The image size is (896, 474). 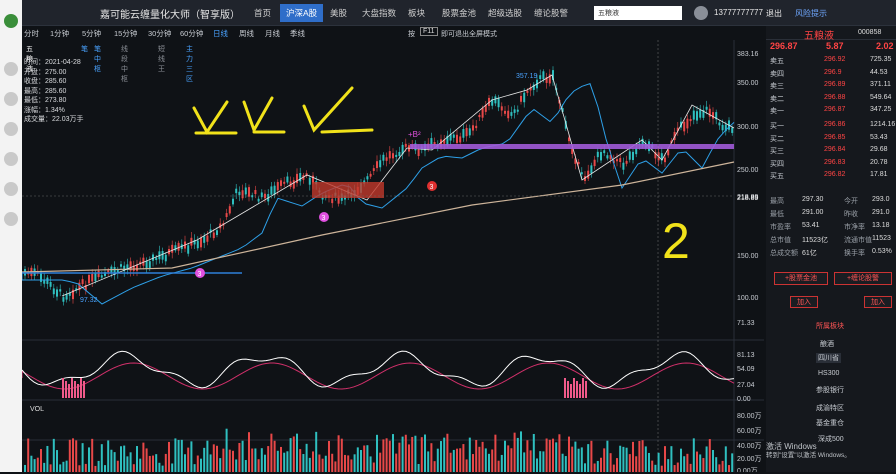 What do you see at coordinates (828, 373) in the screenshot?
I see `sector-item: HS300` at bounding box center [828, 373].